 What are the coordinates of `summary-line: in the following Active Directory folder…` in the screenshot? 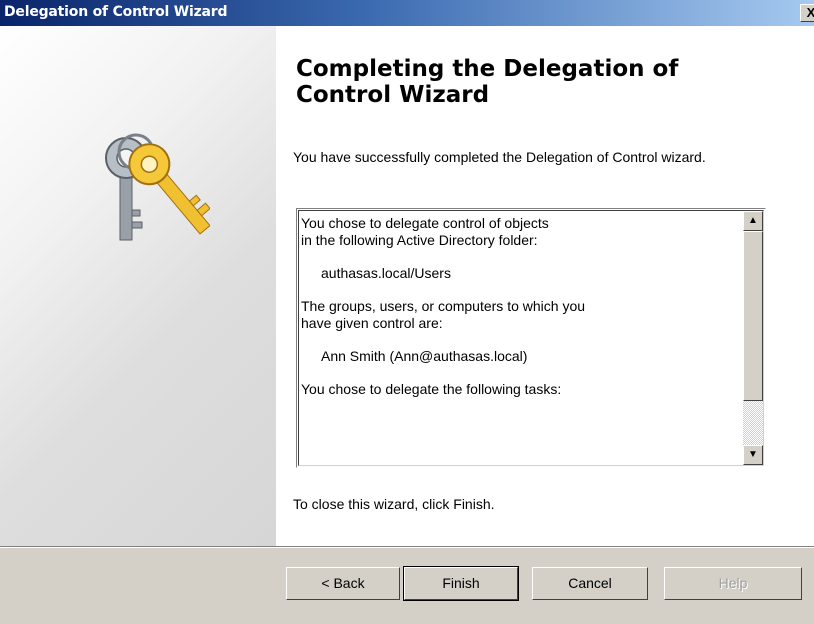 It's located at (419, 240).